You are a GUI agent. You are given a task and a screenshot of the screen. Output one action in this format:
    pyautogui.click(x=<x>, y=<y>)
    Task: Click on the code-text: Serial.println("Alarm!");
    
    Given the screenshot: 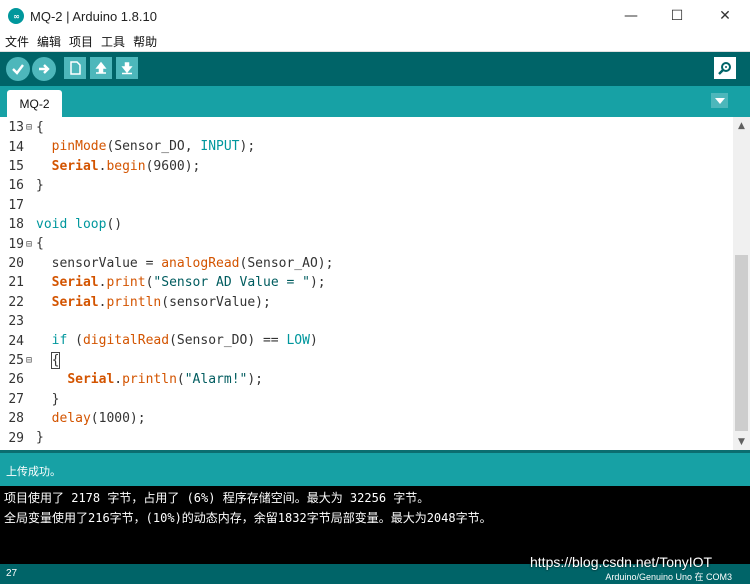 What is the action you would take?
    pyautogui.click(x=165, y=380)
    